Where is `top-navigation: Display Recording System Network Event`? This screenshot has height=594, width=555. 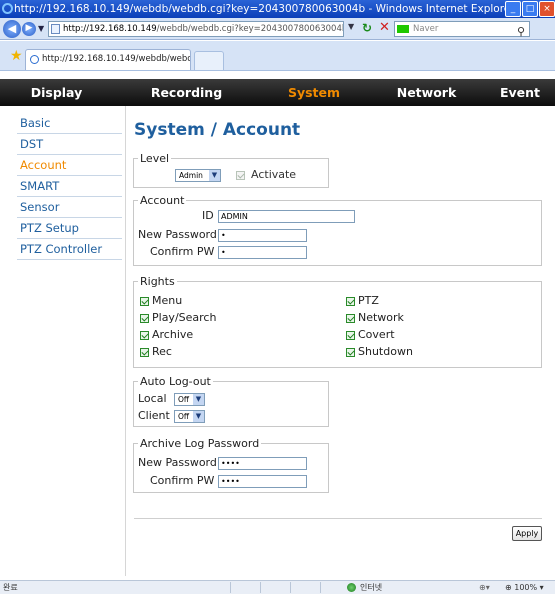
top-navigation: Display Recording System Network Event is located at coordinates (277, 92).